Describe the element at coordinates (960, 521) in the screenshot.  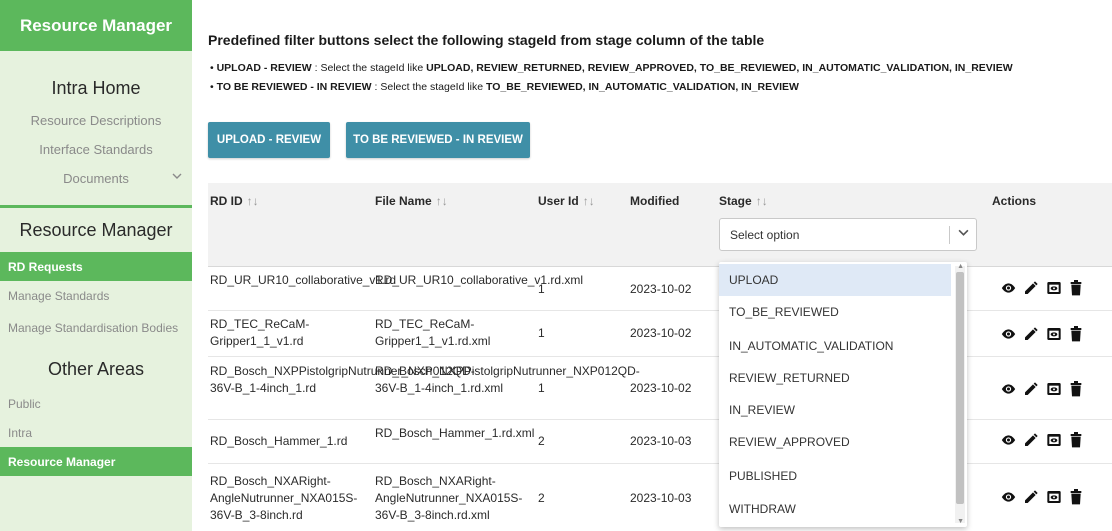
I see `scroll-down-arrow-icon: ▼` at that location.